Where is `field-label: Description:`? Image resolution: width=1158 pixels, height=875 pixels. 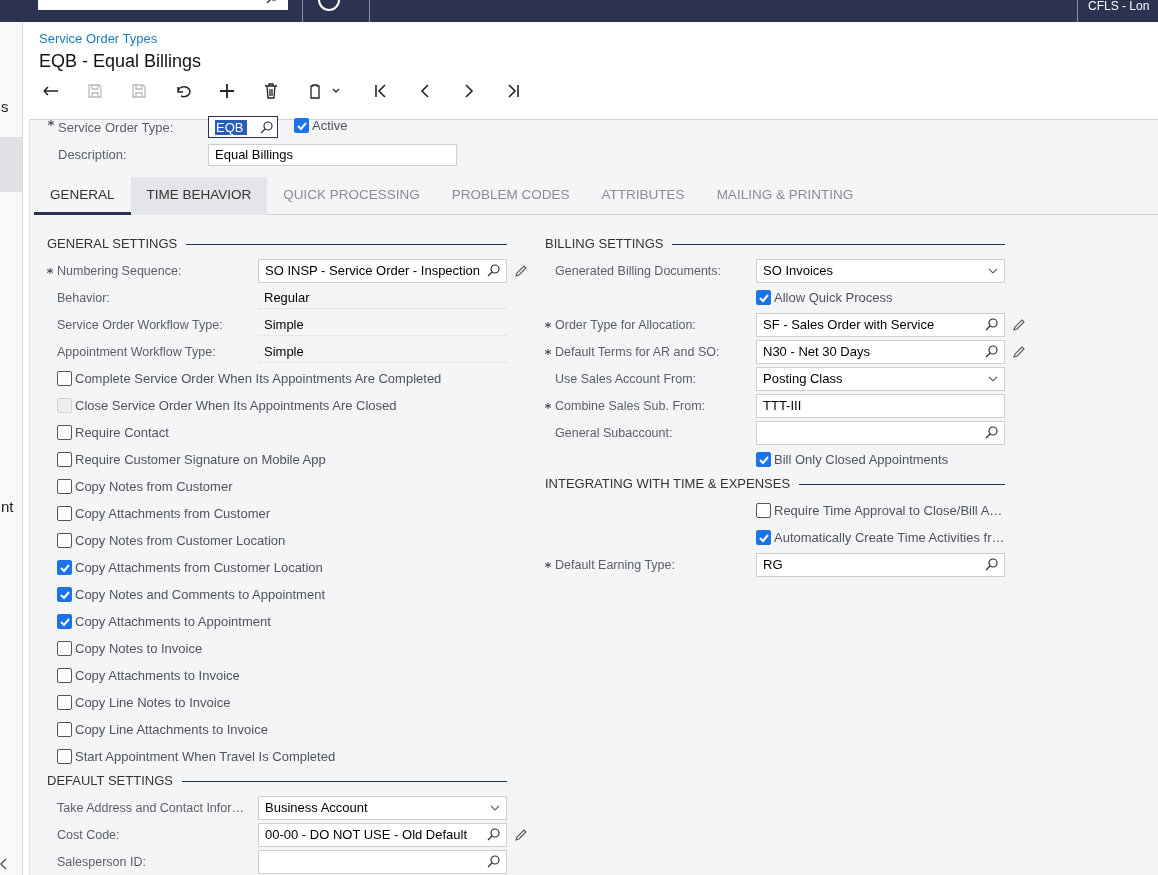 field-label: Description: is located at coordinates (93, 154).